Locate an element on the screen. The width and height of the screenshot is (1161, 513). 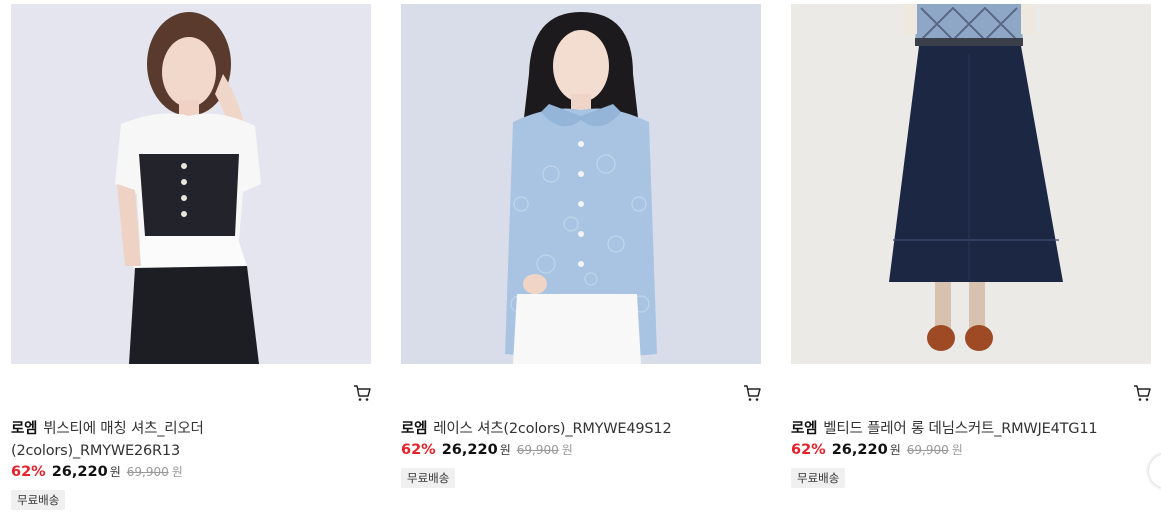
product-name: 뷔스티에 매칭 셔츠_리오더 (2colors)_RMYWE26R13 is located at coordinates (107, 440).